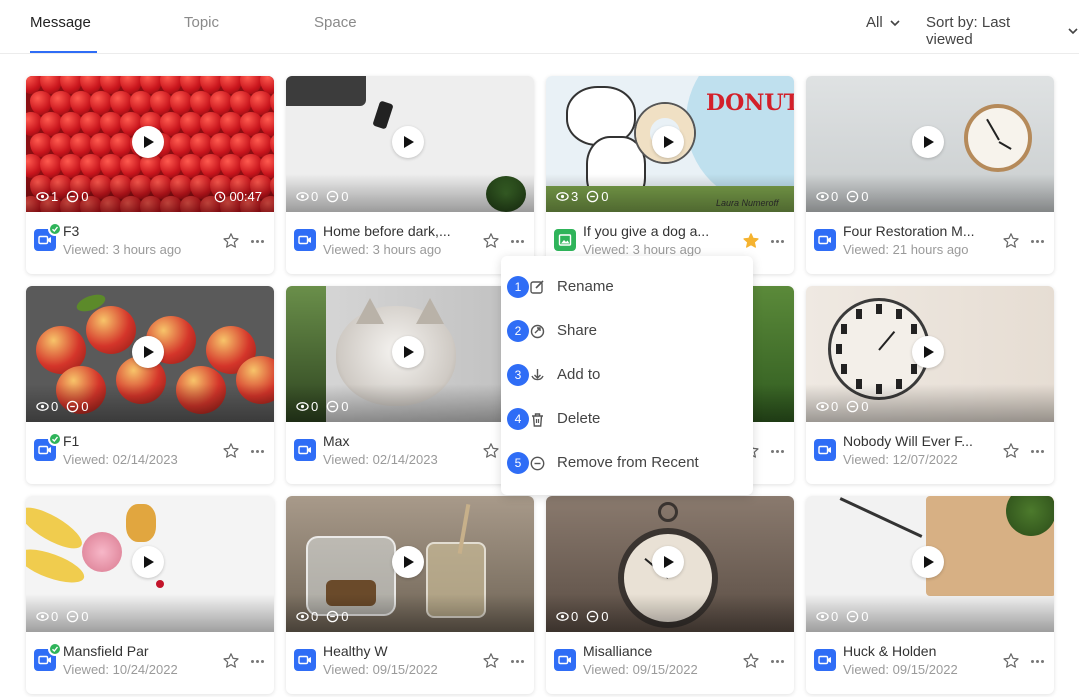  I want to click on media-card: 0 0 Huck & Holden Viewed: 09/15/2022, so click(930, 595).